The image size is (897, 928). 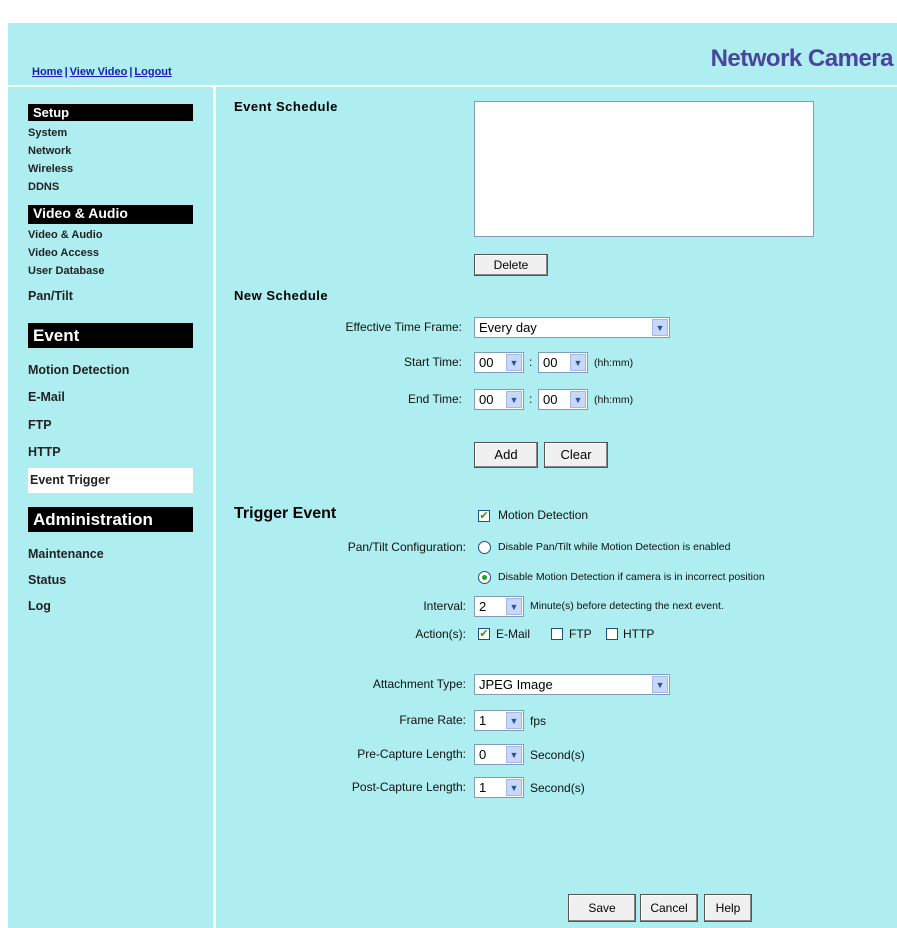 What do you see at coordinates (572, 684) in the screenshot?
I see `attachment-type-select: JPEG Image ▼` at bounding box center [572, 684].